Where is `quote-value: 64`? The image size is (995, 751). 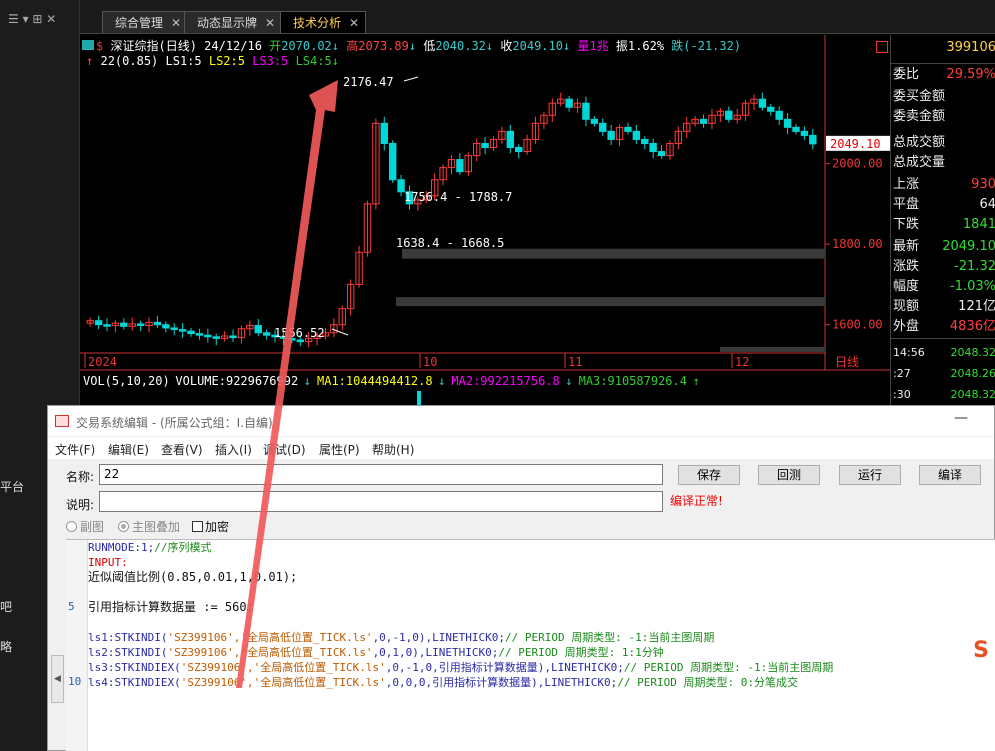 quote-value: 64 is located at coordinates (987, 204).